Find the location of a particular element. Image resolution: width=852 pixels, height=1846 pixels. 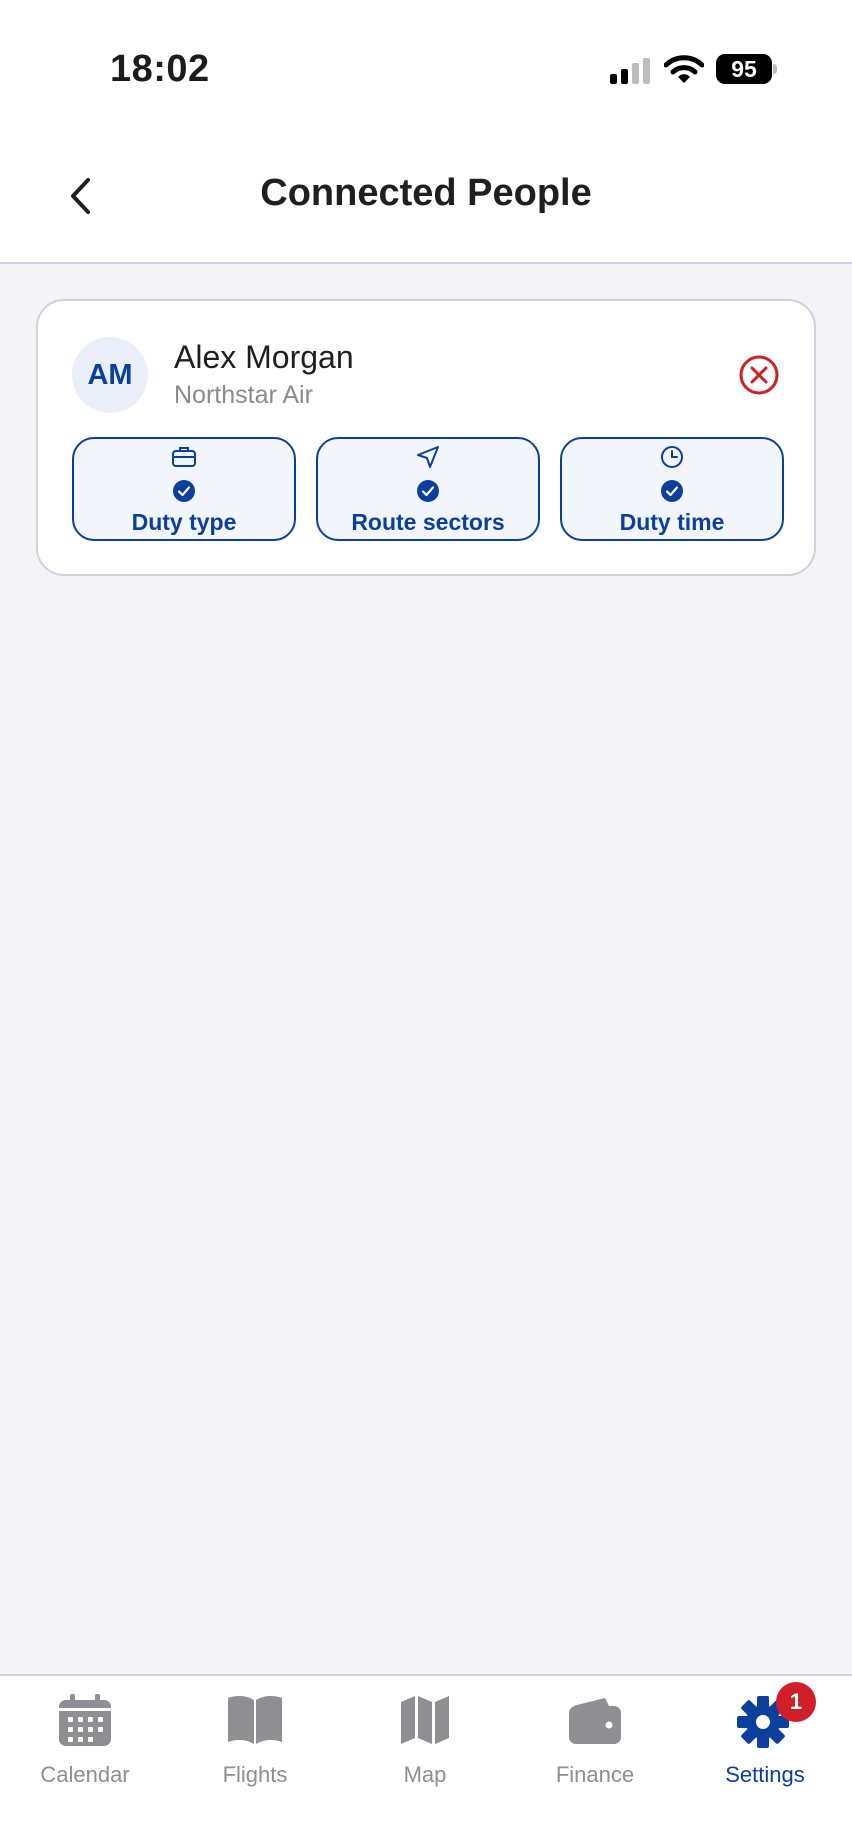

tab-map: Map is located at coordinates (425, 1743).